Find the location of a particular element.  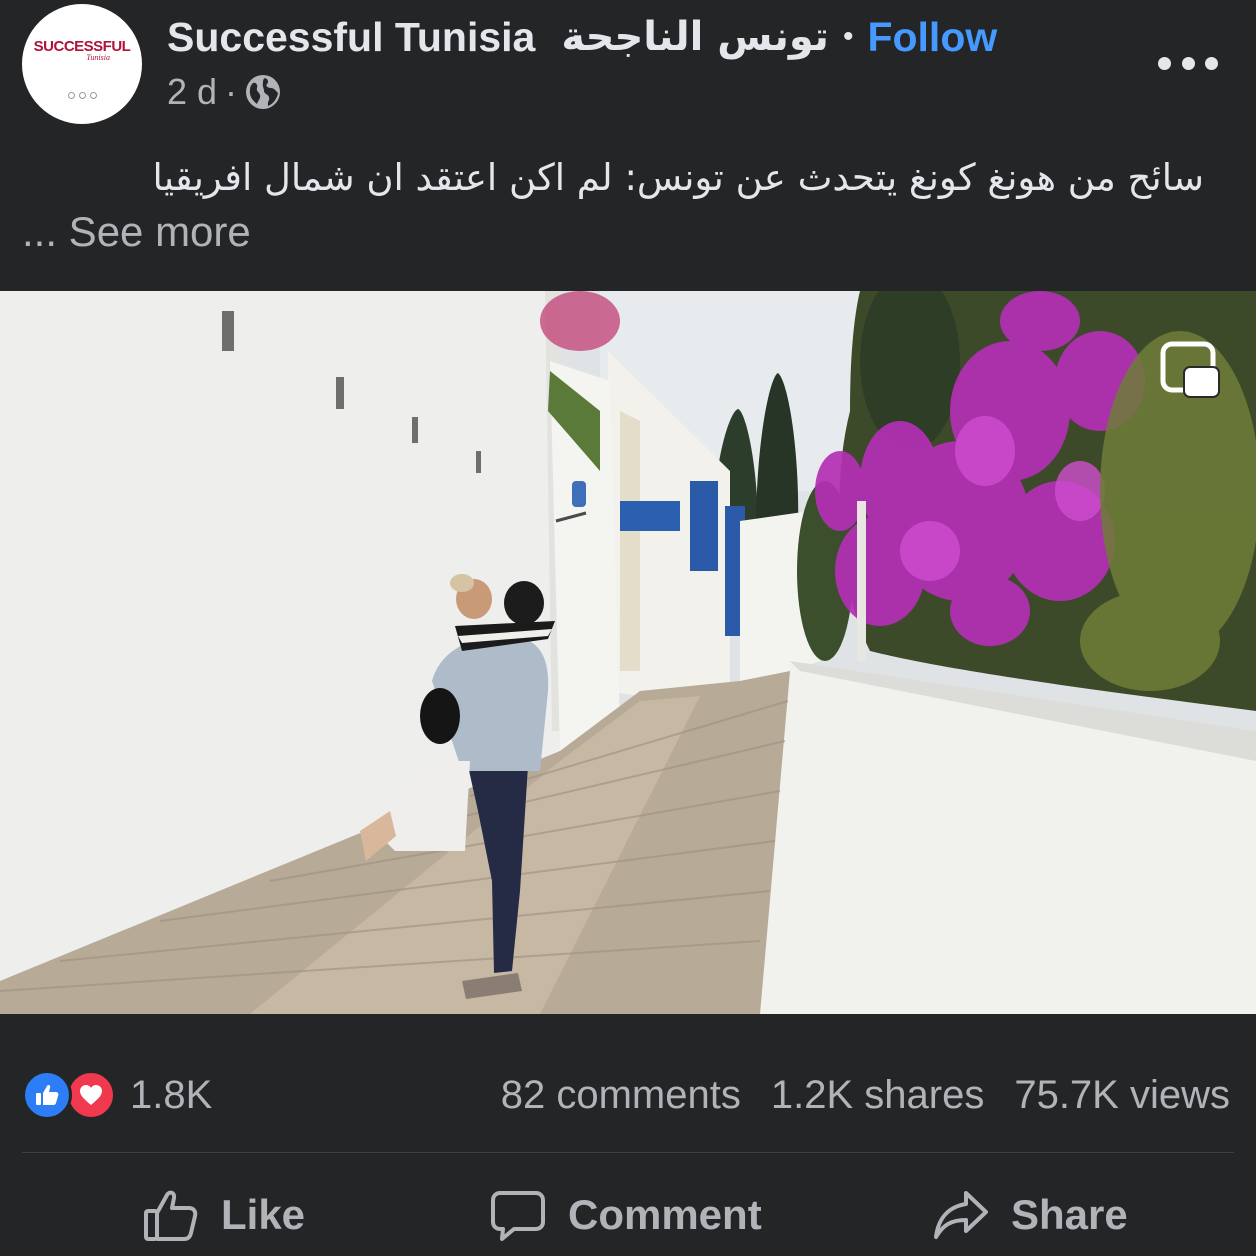

reaction-count: 1.8K is located at coordinates (171, 1094).